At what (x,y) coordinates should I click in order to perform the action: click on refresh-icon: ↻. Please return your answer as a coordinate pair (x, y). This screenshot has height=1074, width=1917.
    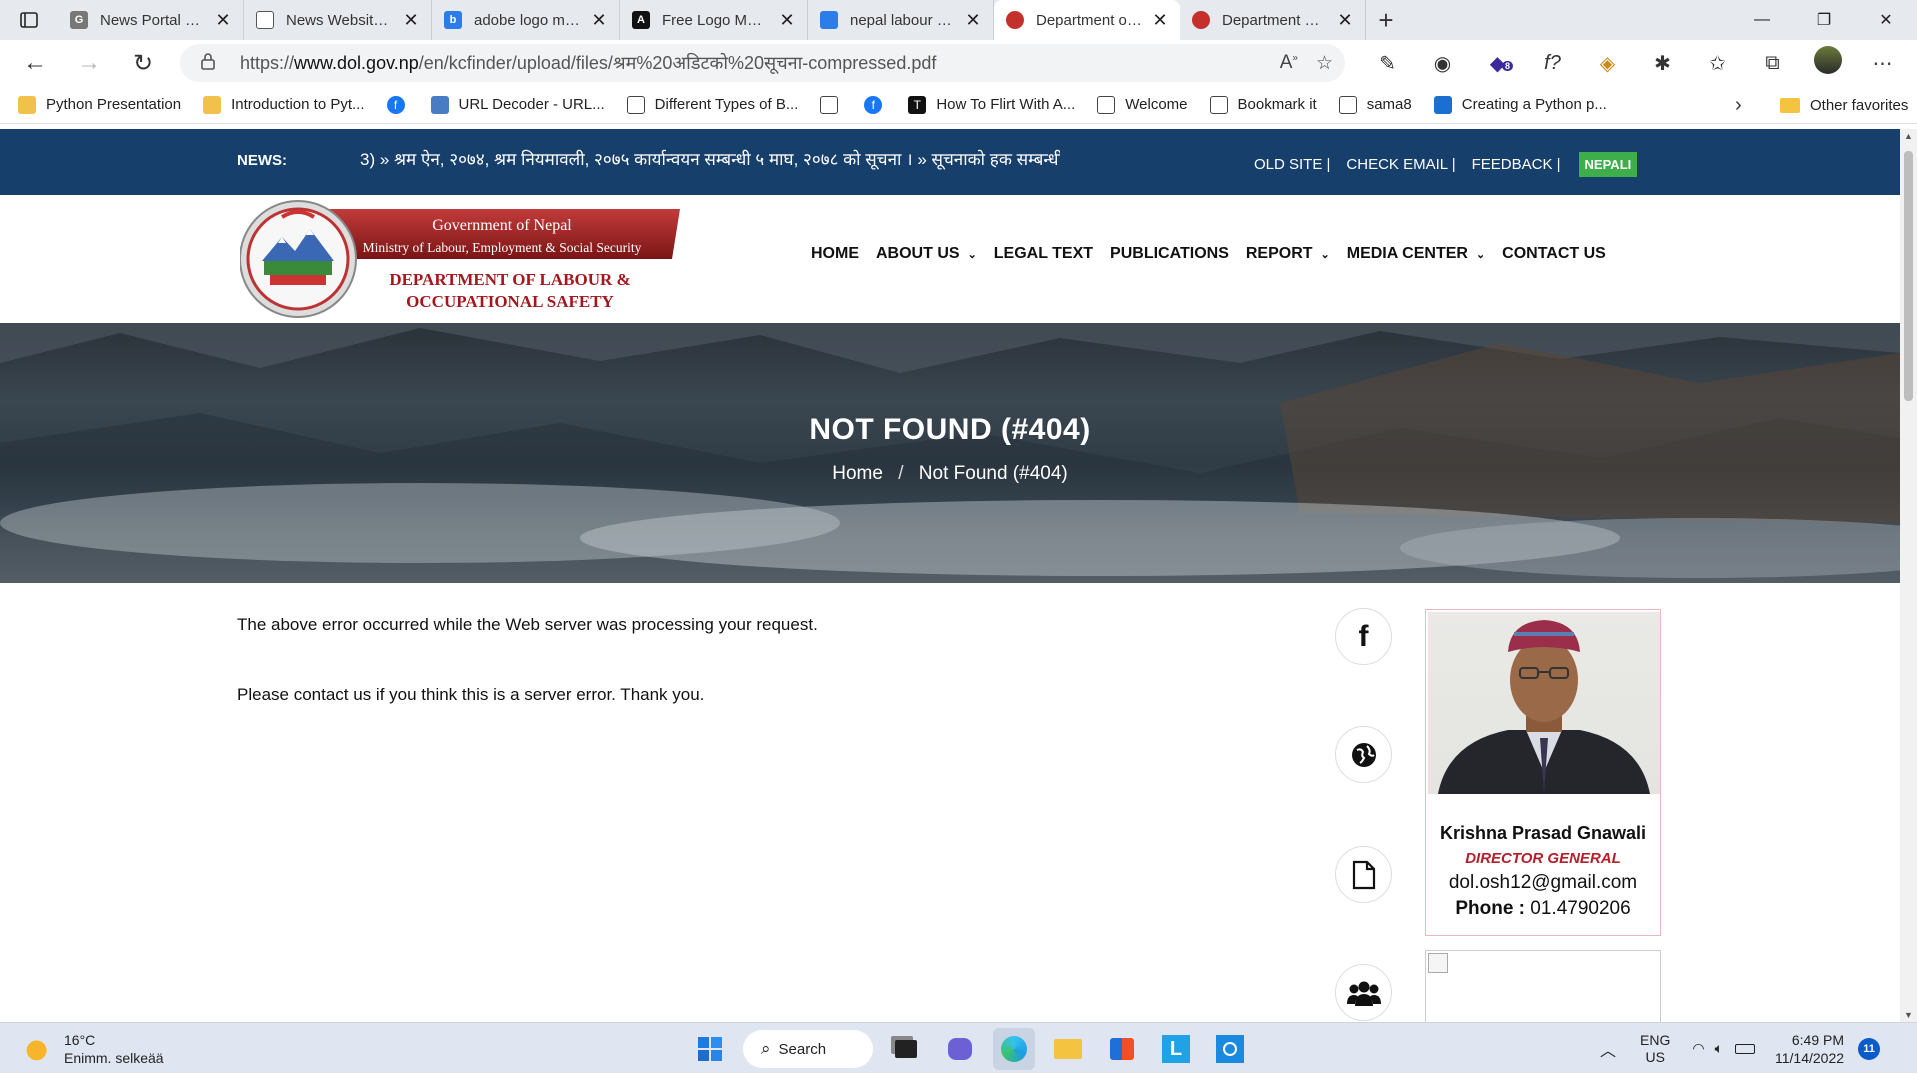
    Looking at the image, I should click on (143, 63).